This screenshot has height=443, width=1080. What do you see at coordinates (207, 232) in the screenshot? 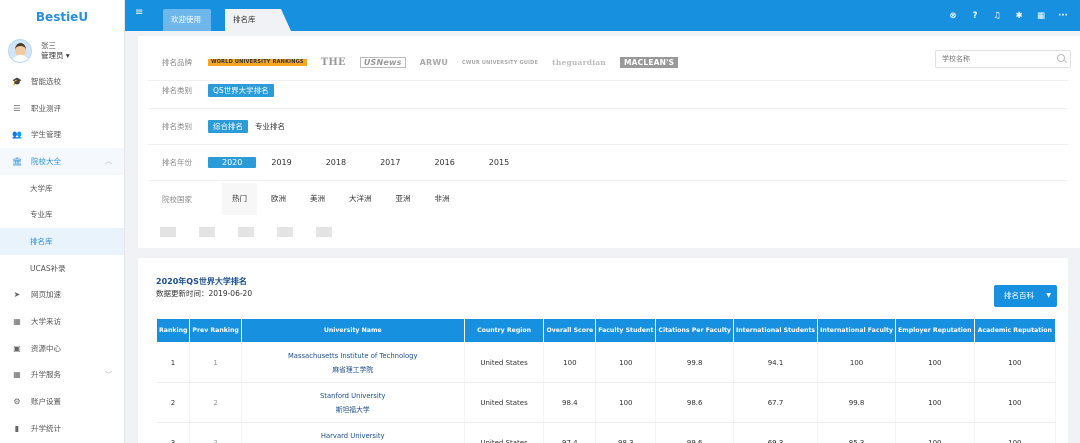
I see `flag-us-icon` at bounding box center [207, 232].